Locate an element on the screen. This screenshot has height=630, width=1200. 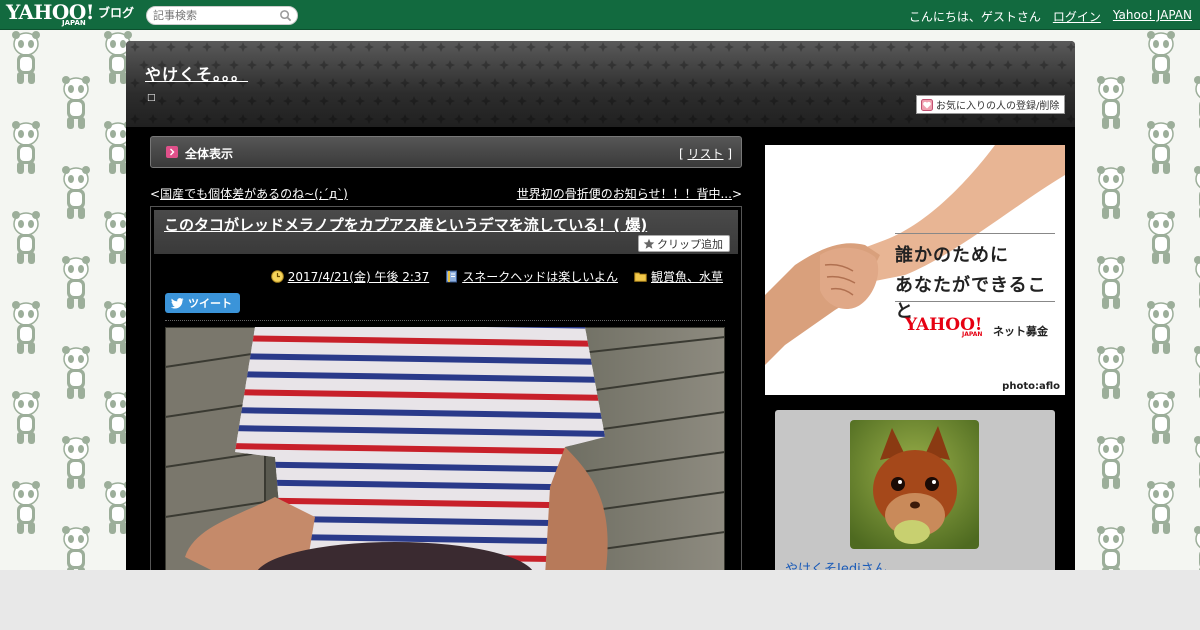
prev-article-link: 国産でも個体差があるのね~(;´д`) is located at coordinates (254, 194).